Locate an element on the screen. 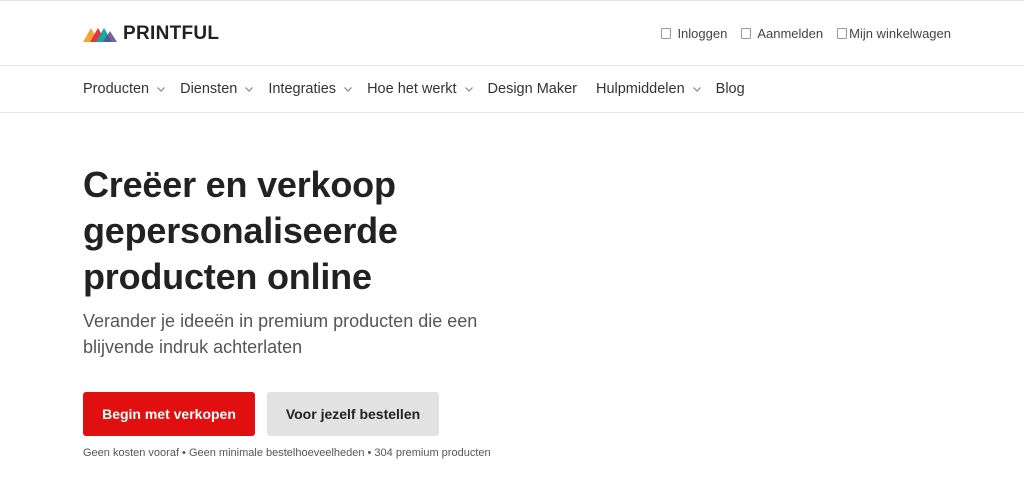 The image size is (1024, 478). nav-item-diensten: Diensten is located at coordinates (217, 89).